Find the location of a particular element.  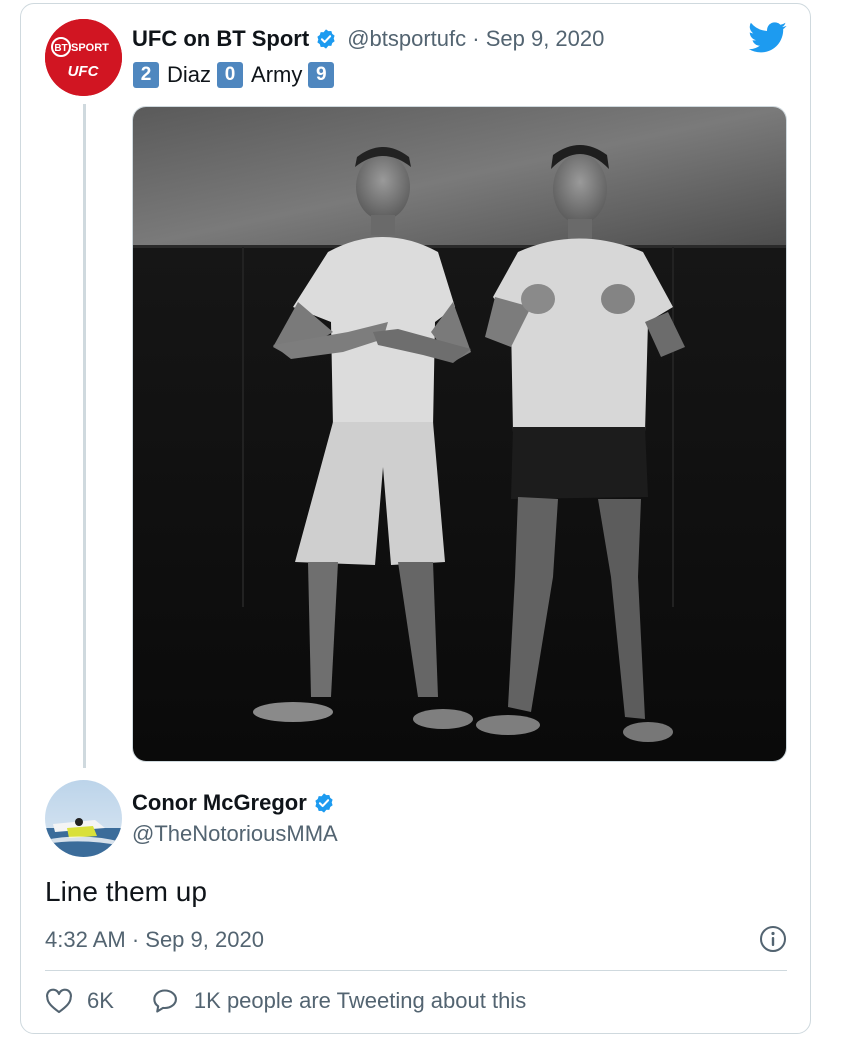

conor-mcgregor-avatar is located at coordinates (83, 818).